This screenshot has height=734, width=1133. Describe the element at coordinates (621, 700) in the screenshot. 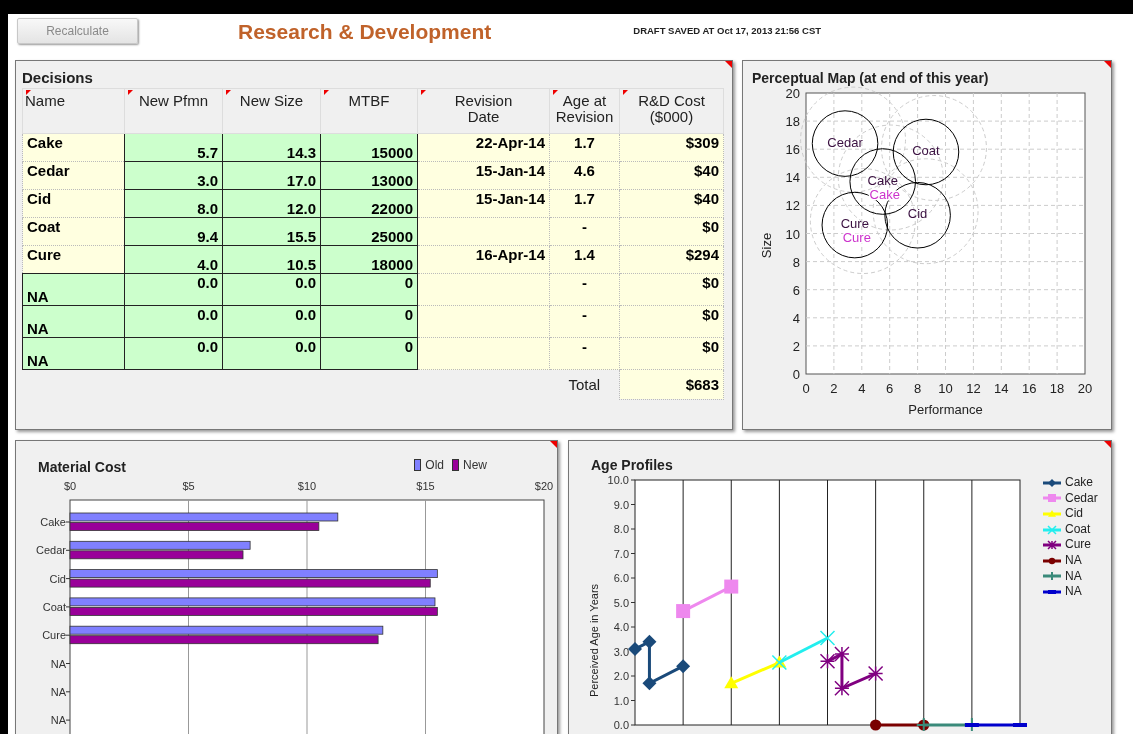

I see `tick-label: 1.0` at that location.